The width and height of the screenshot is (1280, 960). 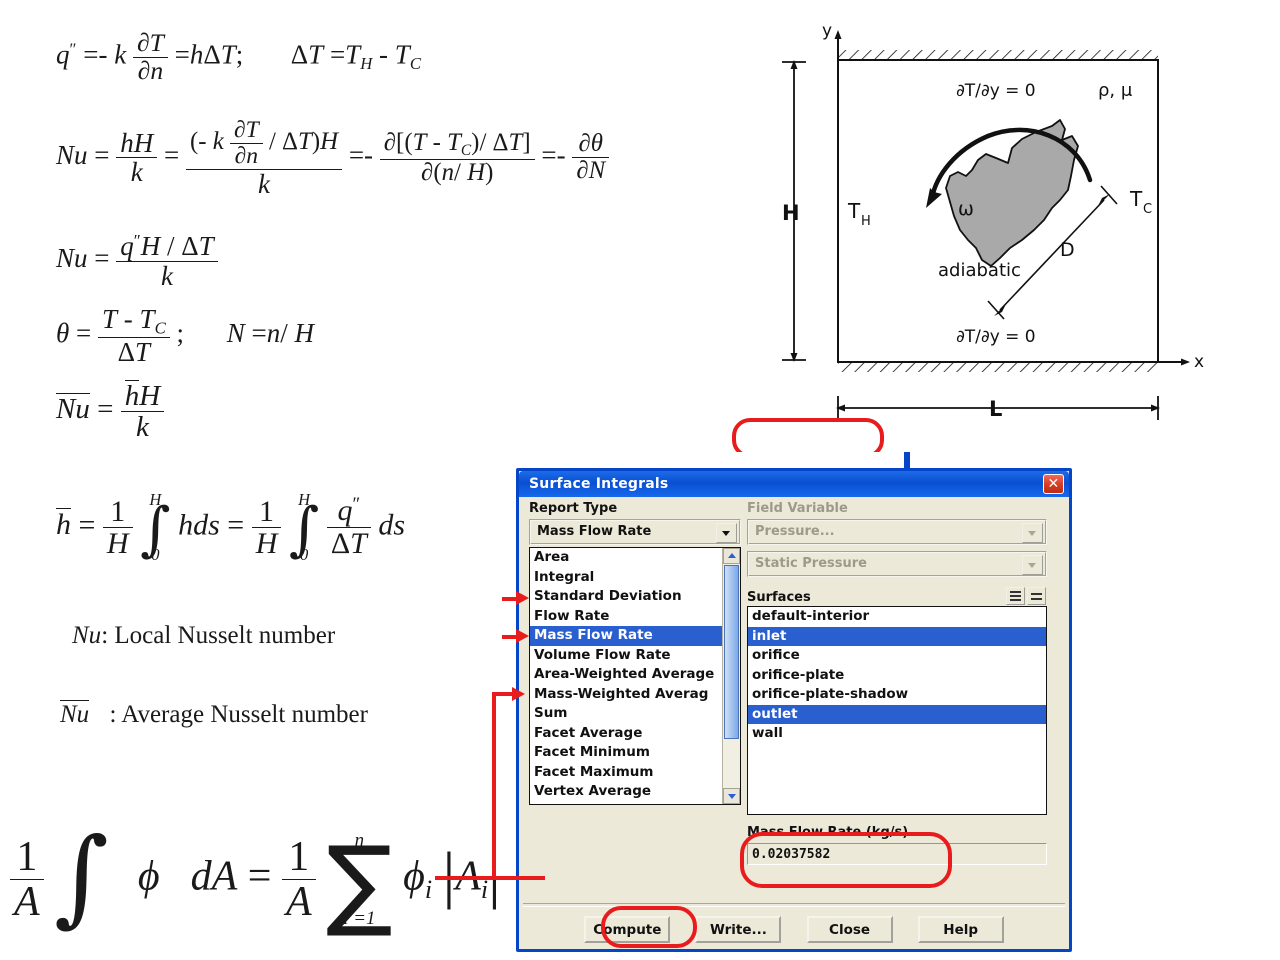 What do you see at coordinates (626, 578) in the screenshot?
I see `report-type-option: Integral` at bounding box center [626, 578].